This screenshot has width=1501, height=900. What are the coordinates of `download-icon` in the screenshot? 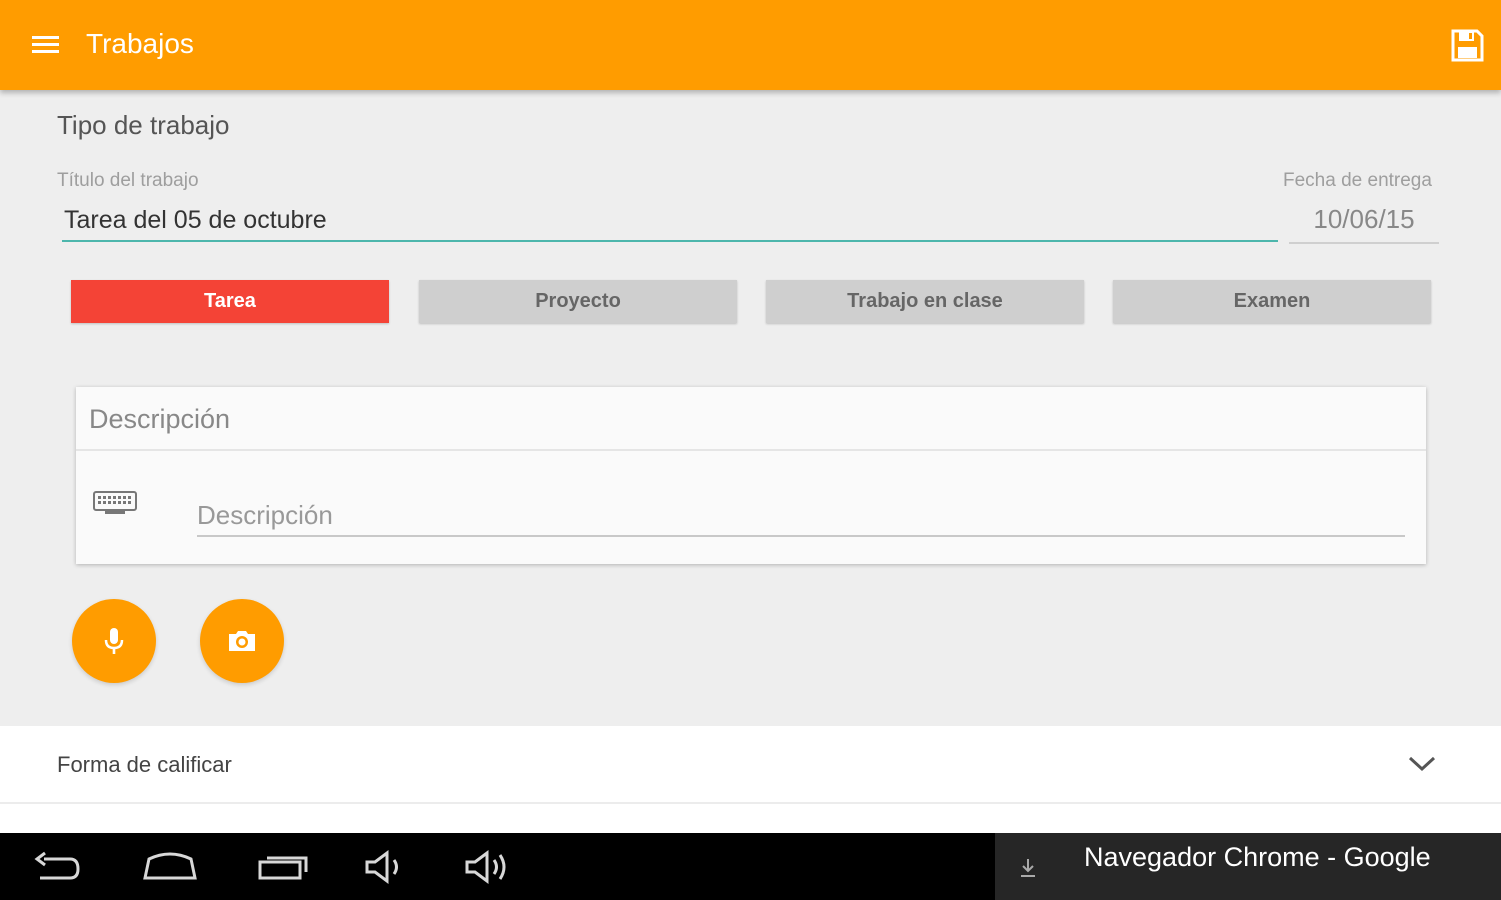 It's located at (1028, 870).